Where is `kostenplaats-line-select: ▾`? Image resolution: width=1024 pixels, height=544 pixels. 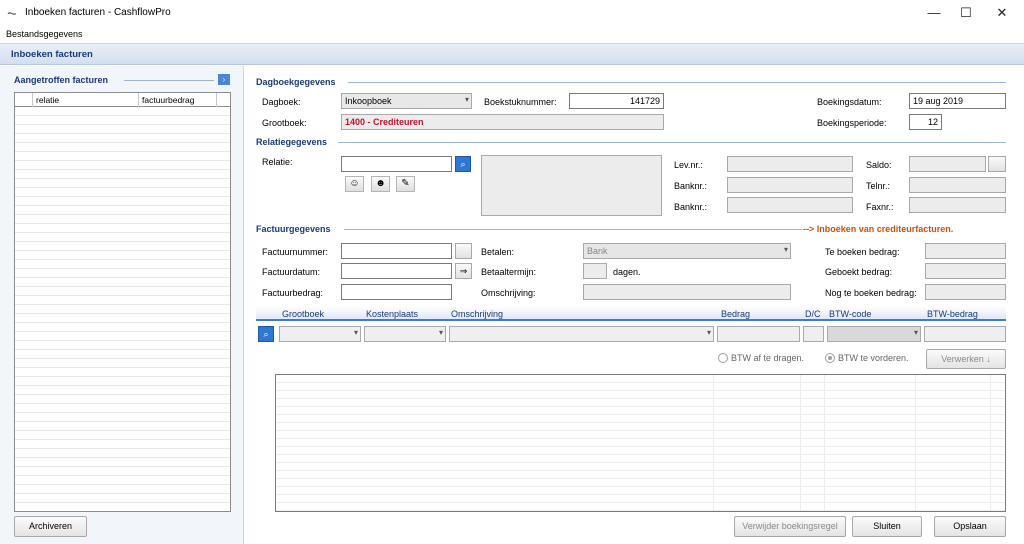
kostenplaats-line-select: ▾ is located at coordinates (405, 334).